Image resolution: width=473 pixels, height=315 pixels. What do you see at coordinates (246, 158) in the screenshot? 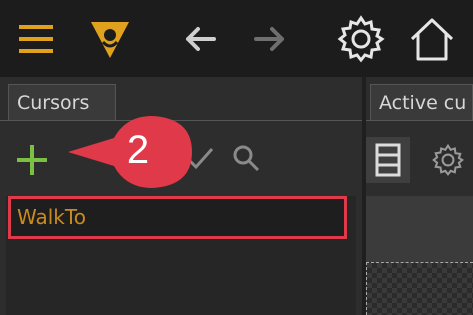
I see `search-icon` at bounding box center [246, 158].